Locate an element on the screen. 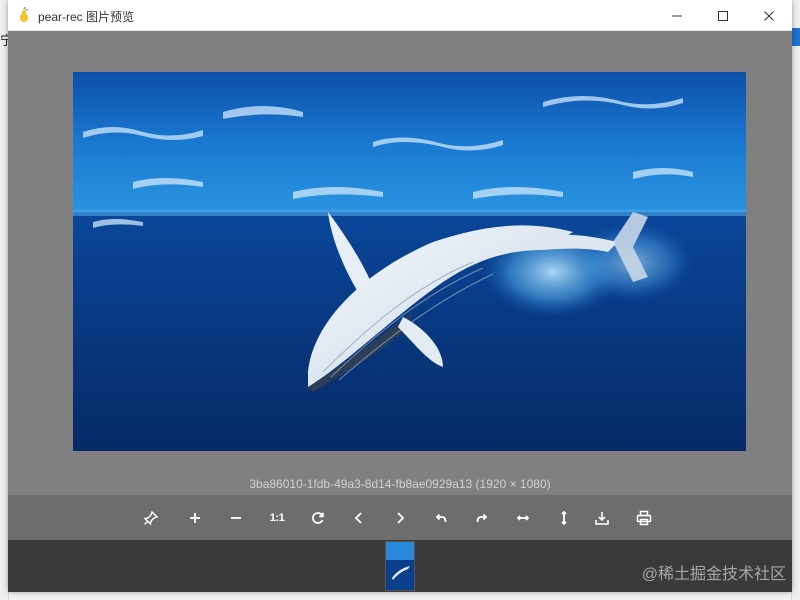 The image size is (800, 600). refresh-icon is located at coordinates (318, 518).